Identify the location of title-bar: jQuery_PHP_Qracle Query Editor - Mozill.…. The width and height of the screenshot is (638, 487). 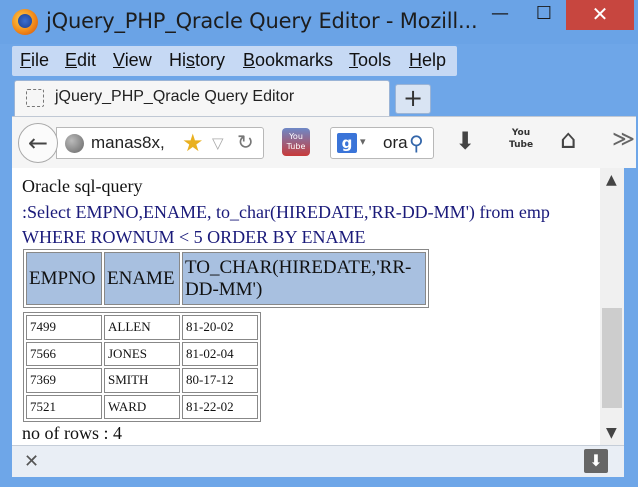
(319, 22).